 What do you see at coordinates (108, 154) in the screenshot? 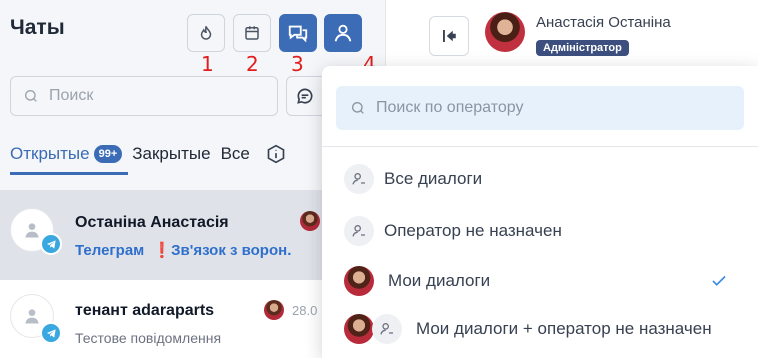
I see `open-count-badge: 99+` at bounding box center [108, 154].